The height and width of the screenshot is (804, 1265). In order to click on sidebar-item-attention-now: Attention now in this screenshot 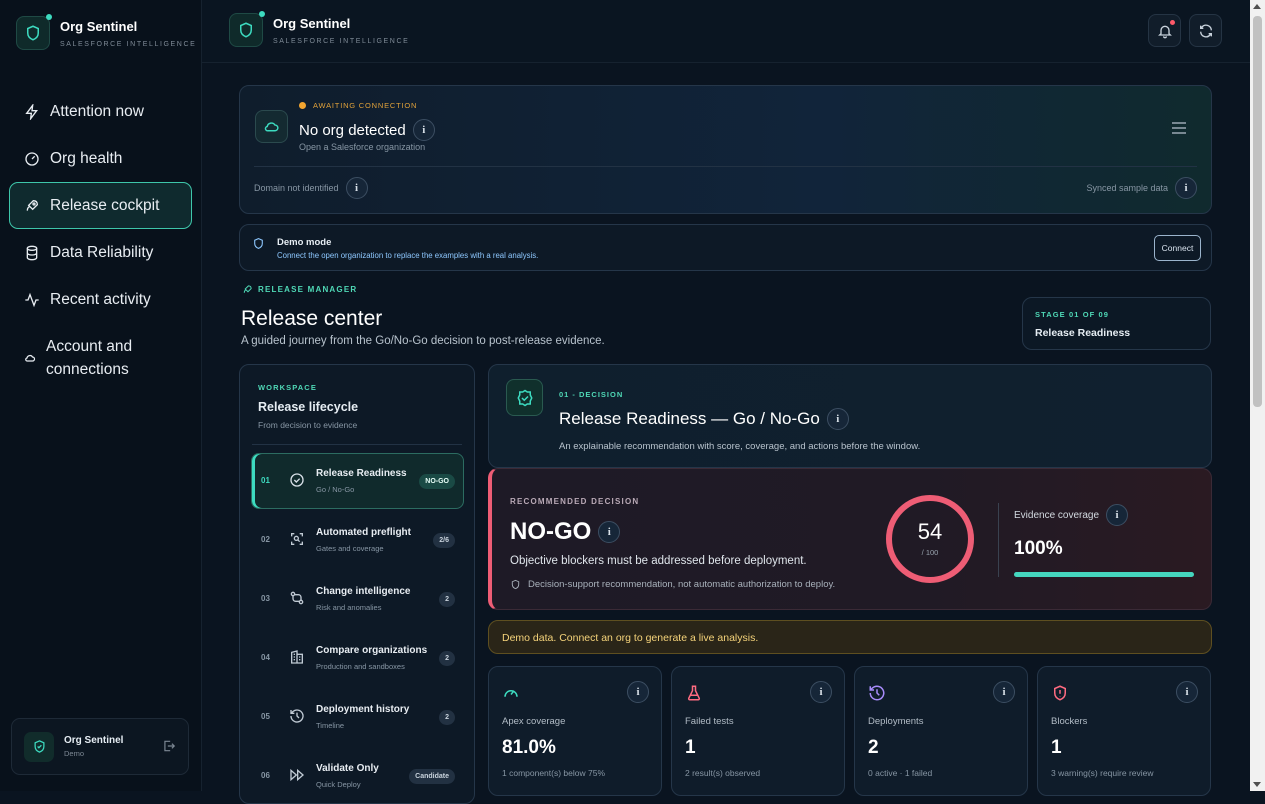, I will do `click(100, 111)`.